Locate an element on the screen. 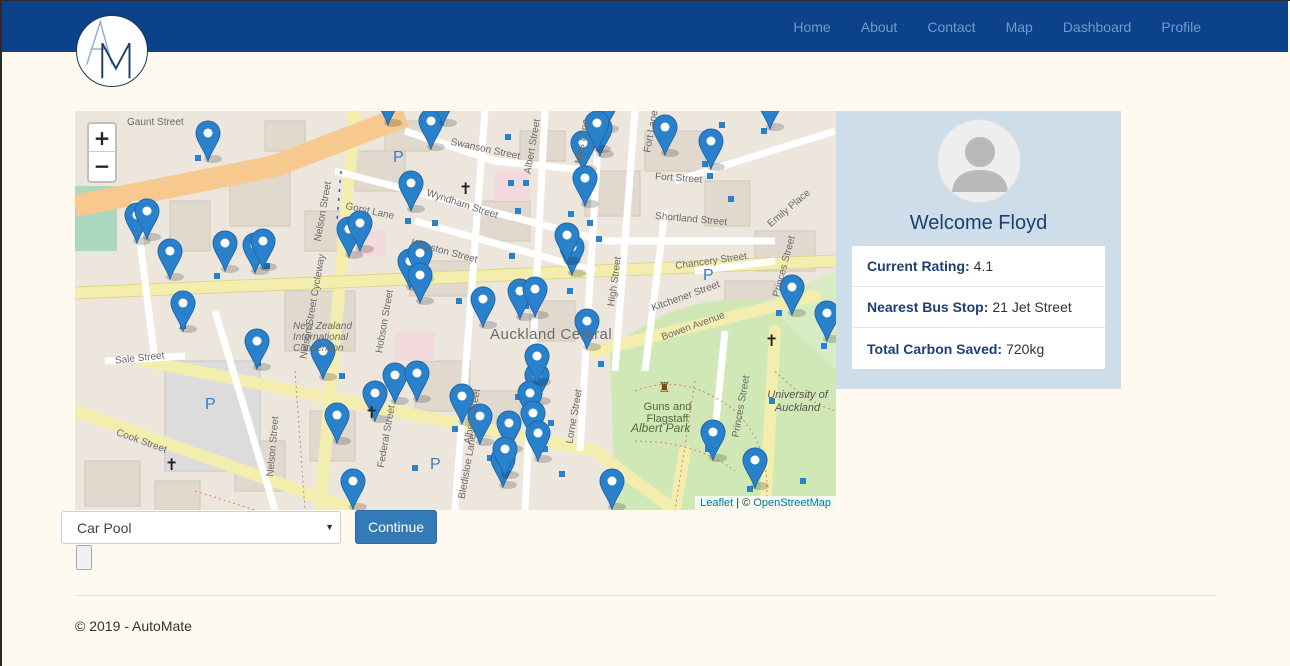 The image size is (1290, 666). nav-link-contact: Contact is located at coordinates (951, 27).